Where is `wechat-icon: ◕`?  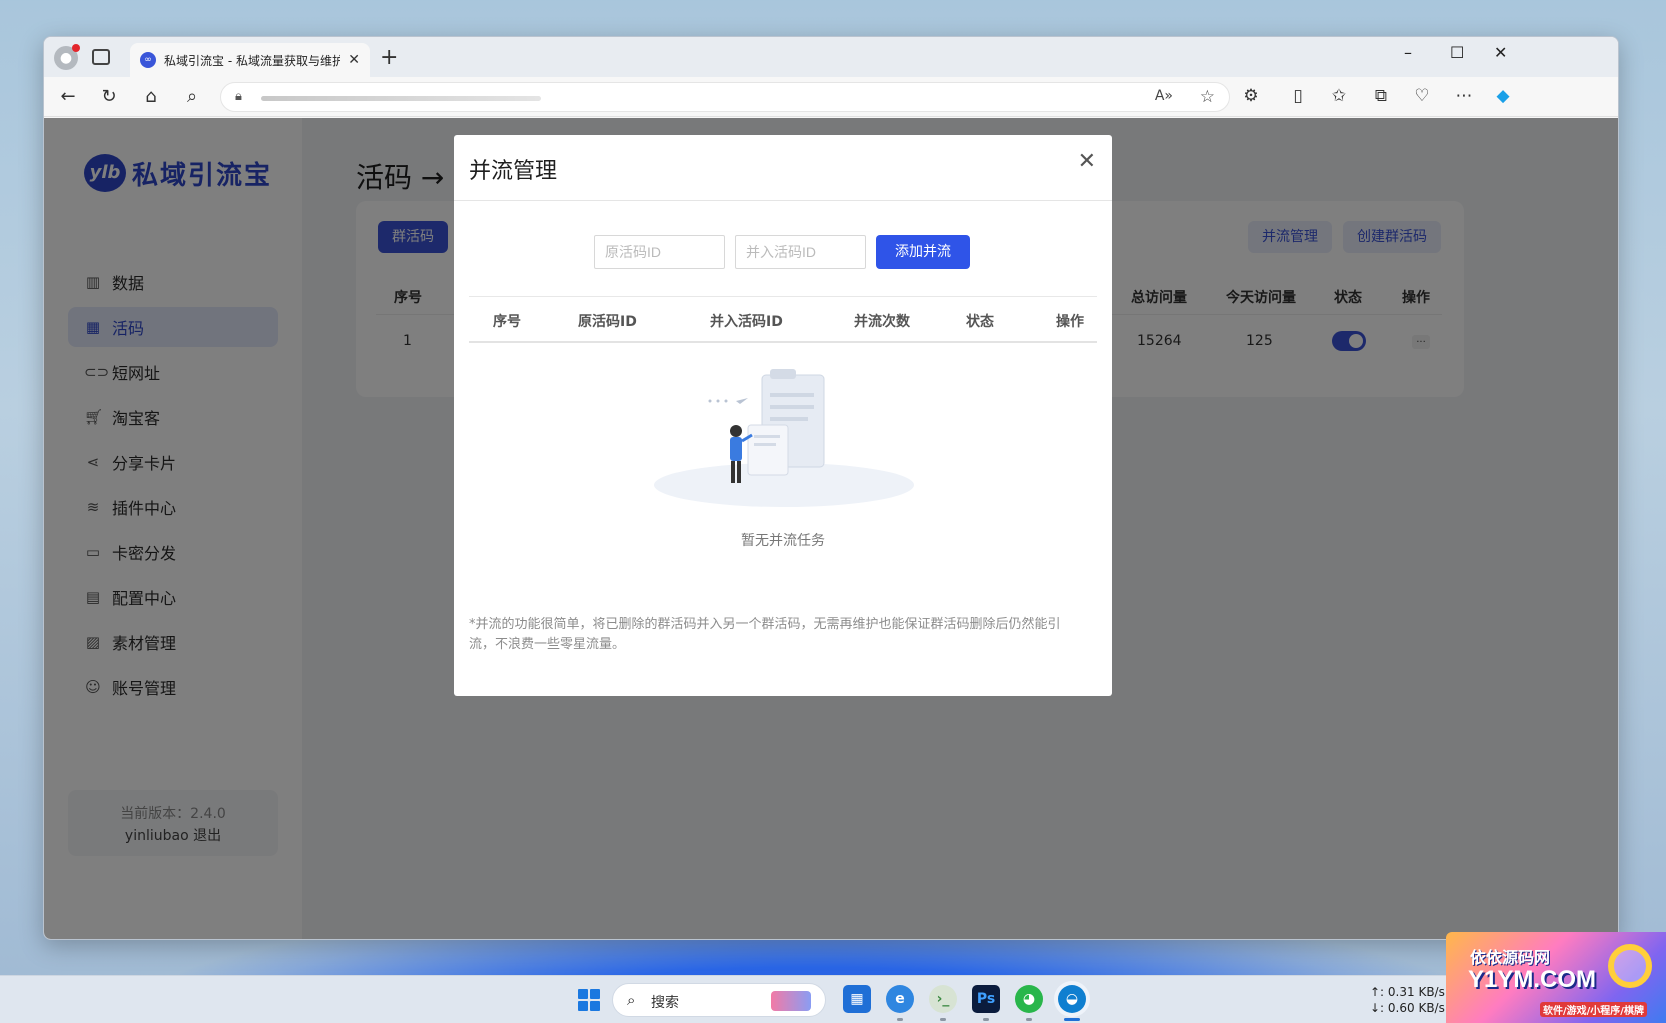 wechat-icon: ◕ is located at coordinates (1029, 999).